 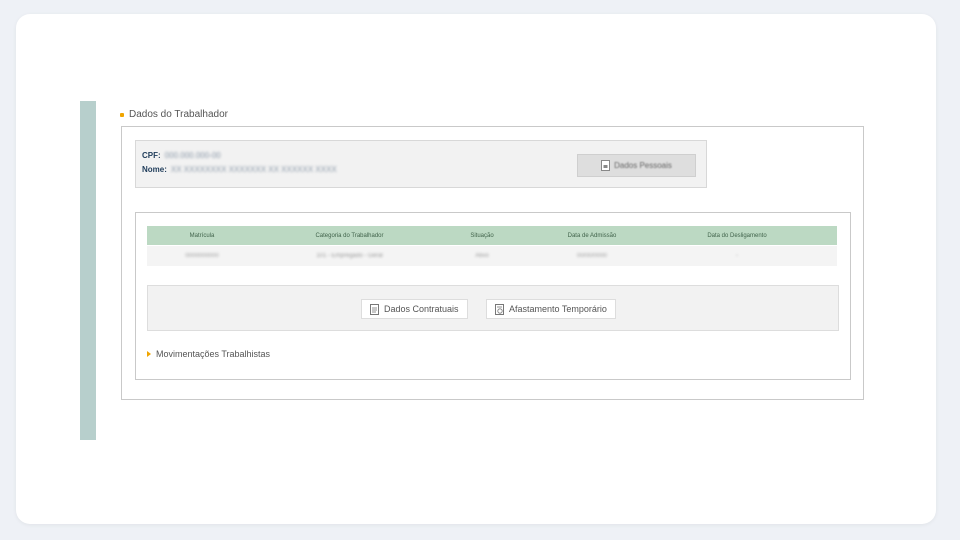 I want to click on section-header: Dados do Trabalhador, so click(x=174, y=114).